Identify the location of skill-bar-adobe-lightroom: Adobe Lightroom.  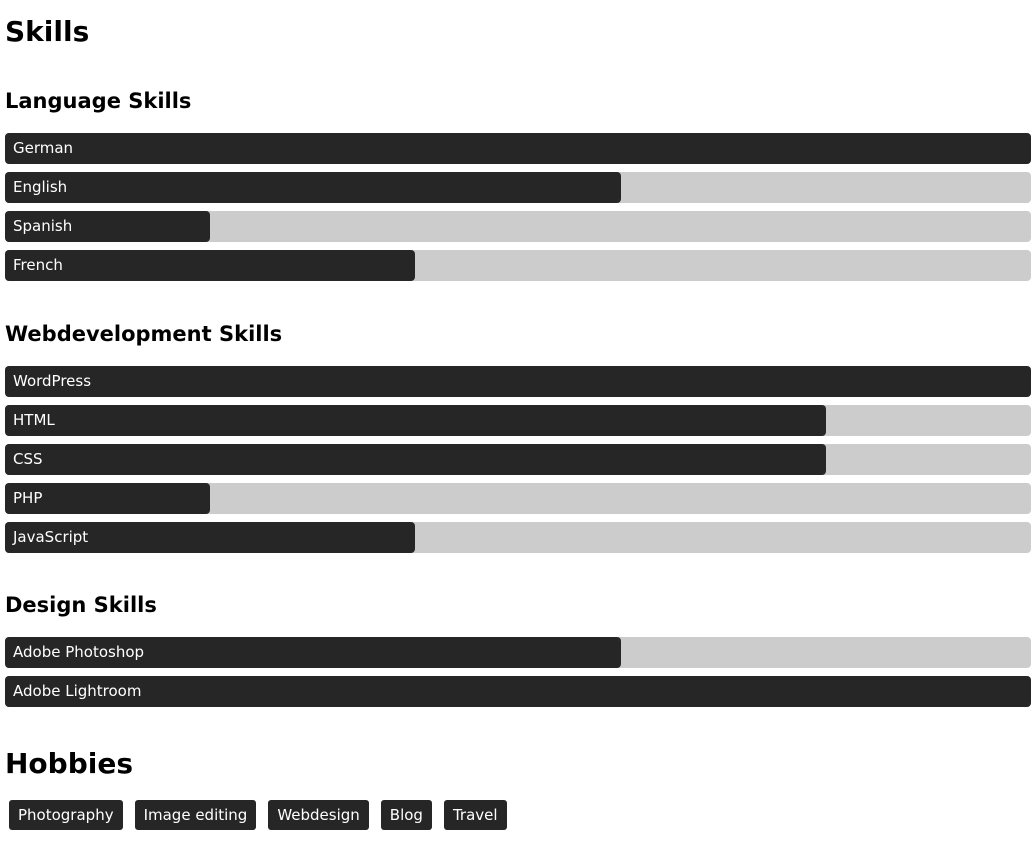
(518, 691).